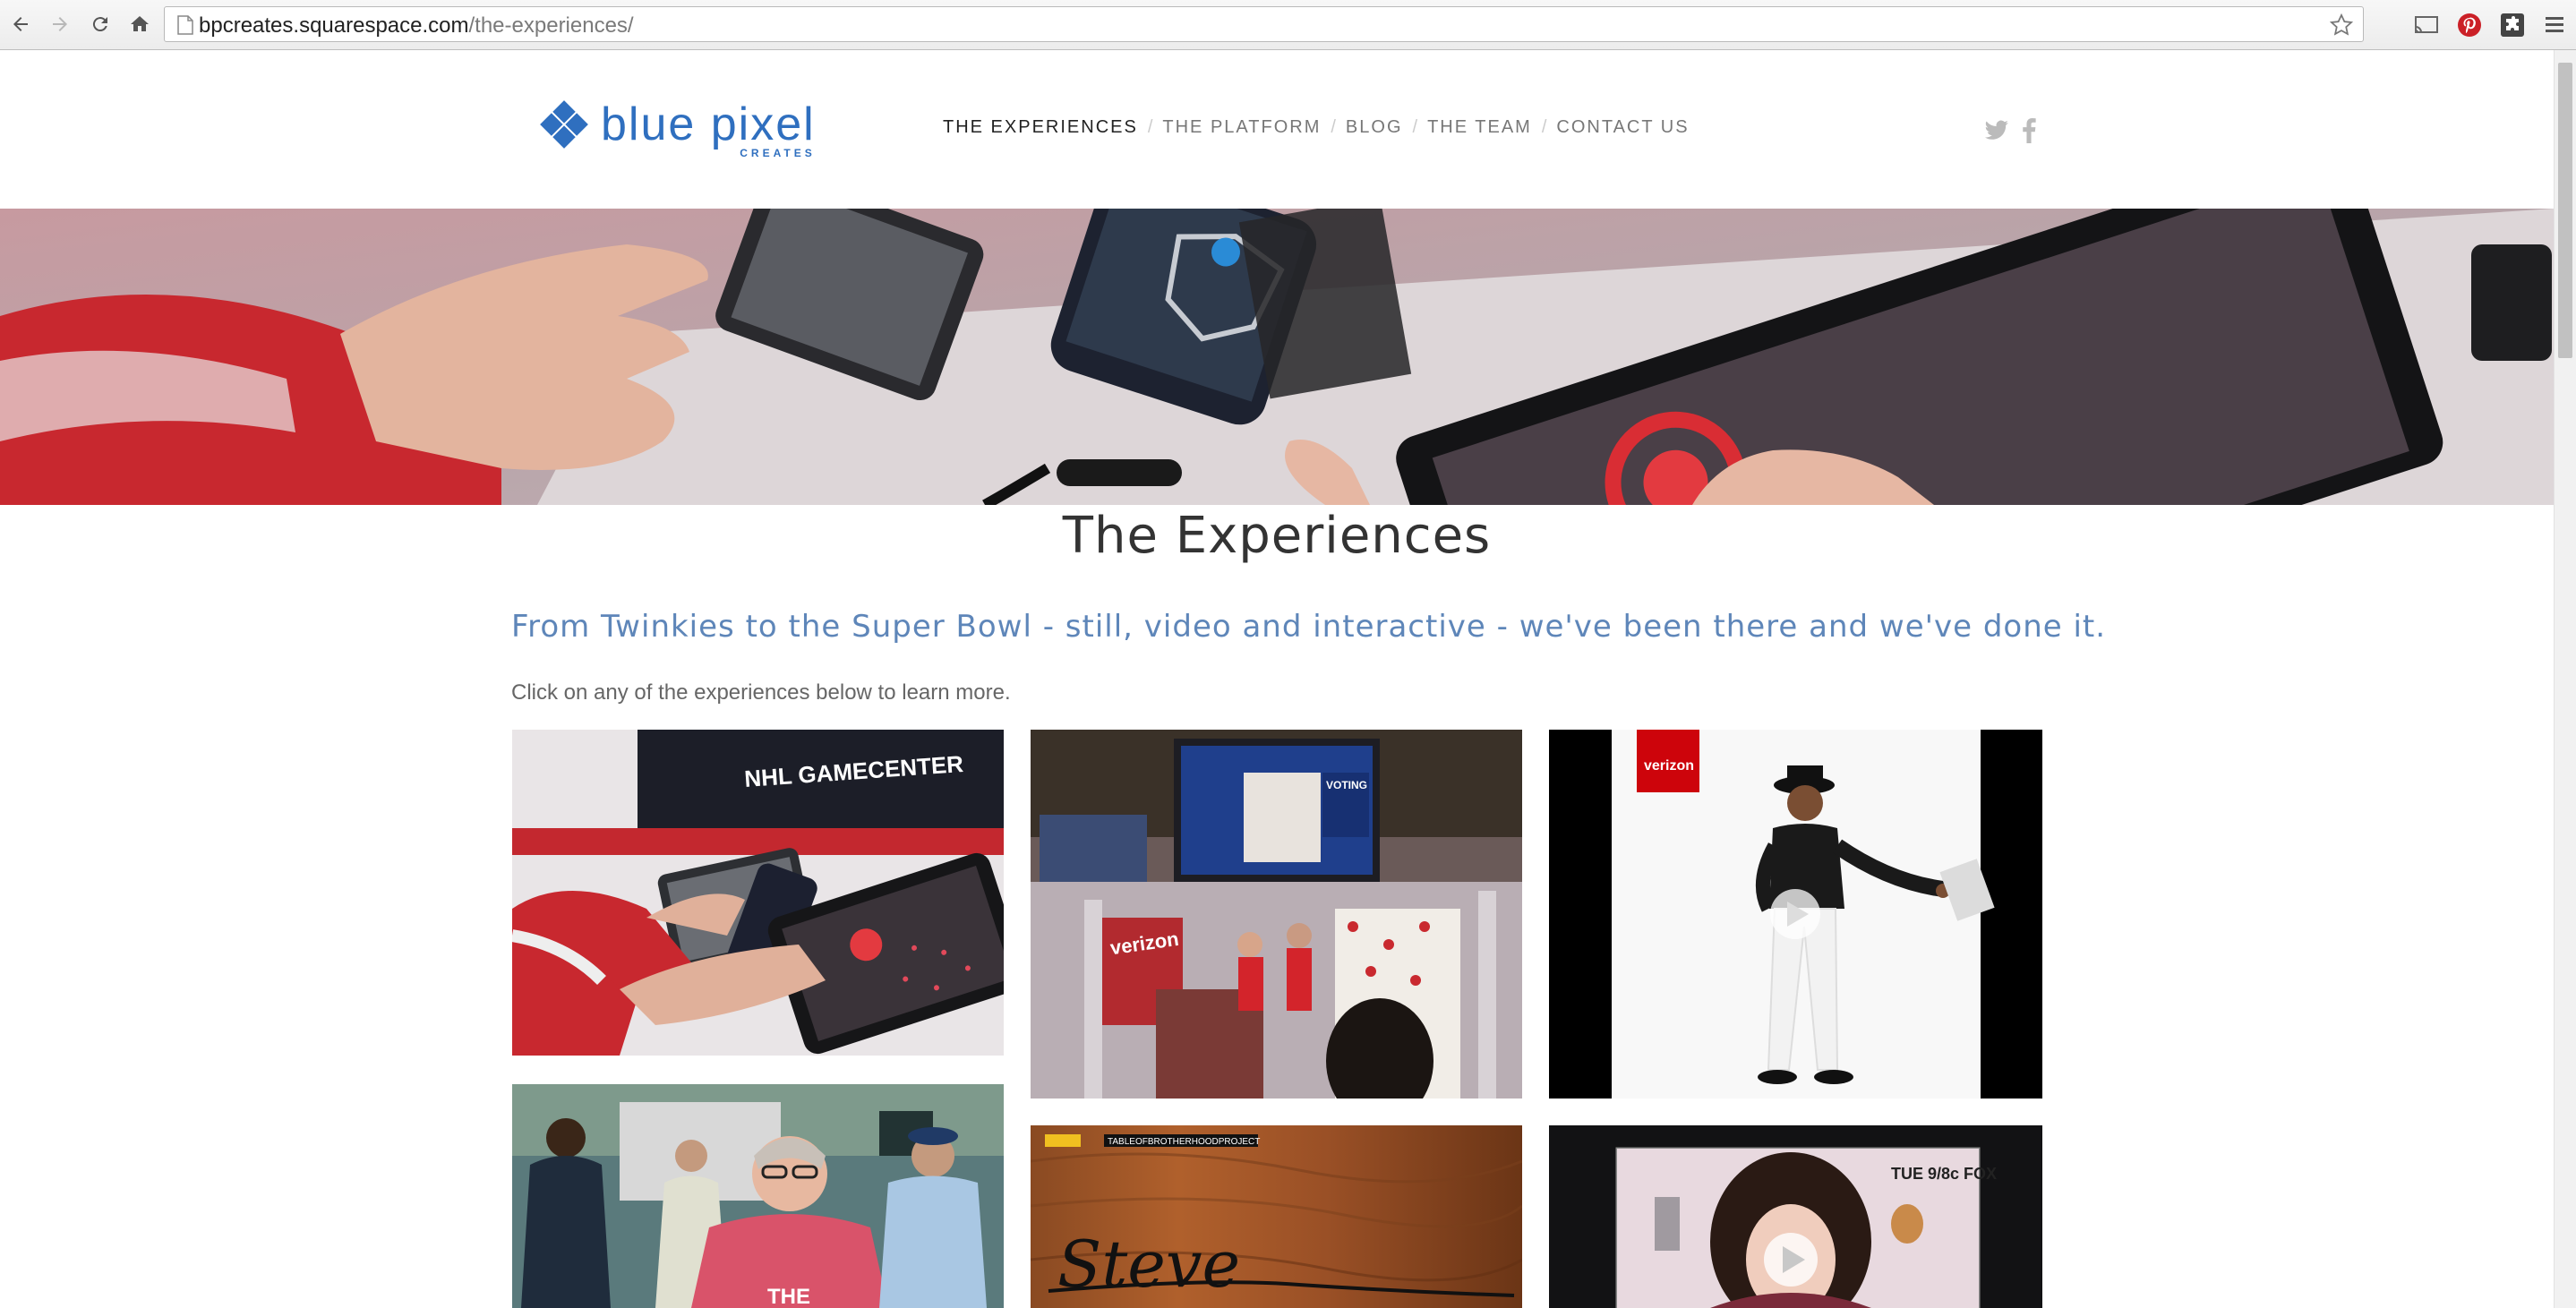  What do you see at coordinates (1669, 766) in the screenshot?
I see `tile-badge: verizon` at bounding box center [1669, 766].